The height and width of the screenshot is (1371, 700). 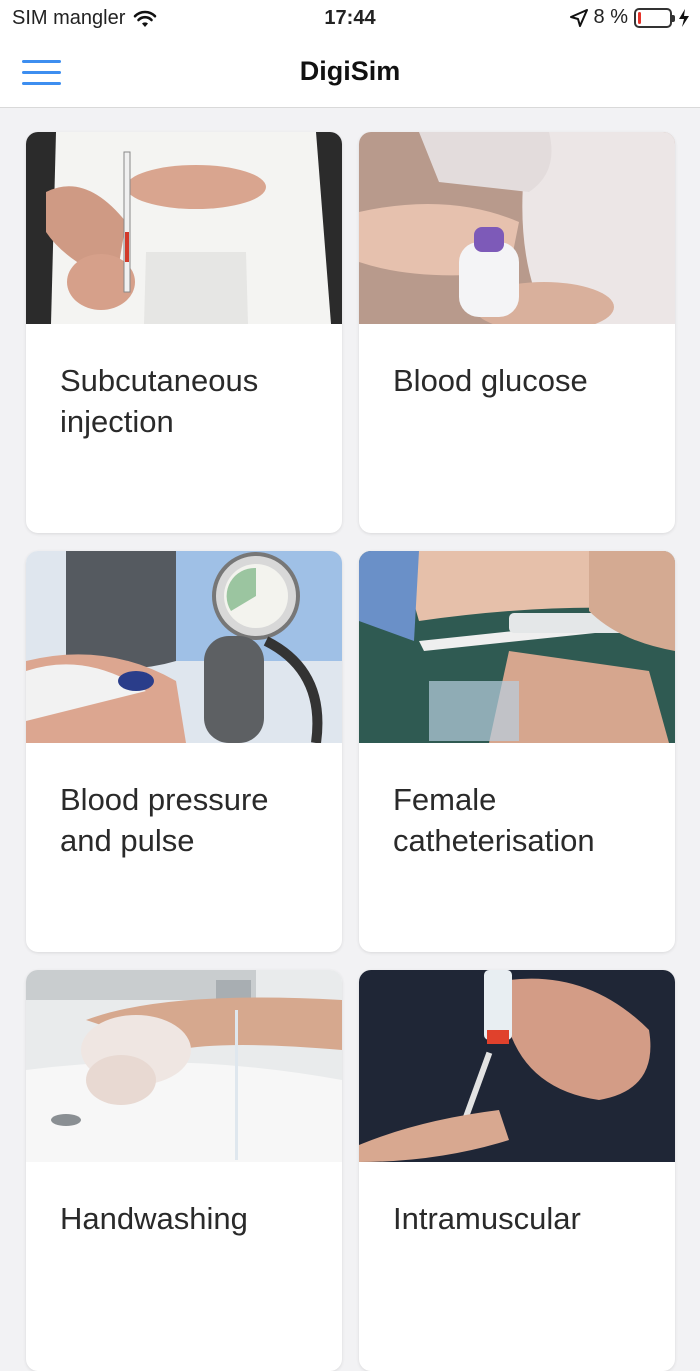 I want to click on intramuscular-injection-photo, so click(x=517, y=1066).